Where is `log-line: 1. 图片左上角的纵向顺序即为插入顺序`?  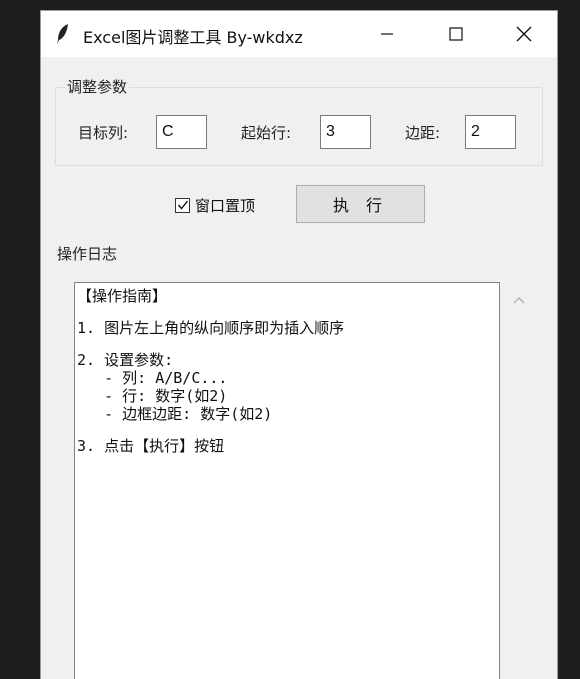
log-line: 1. 图片左上角的纵向顺序即为插入顺序 is located at coordinates (211, 328).